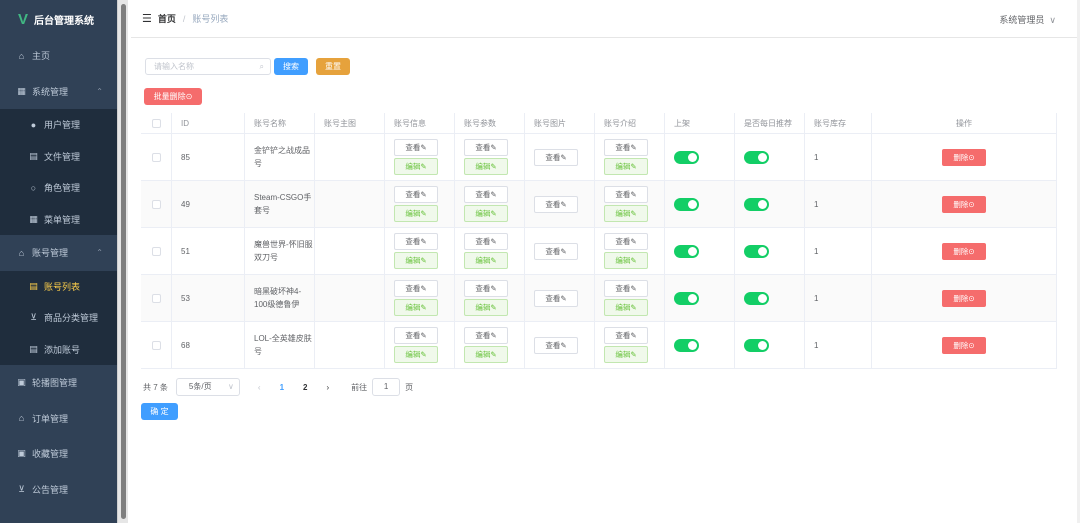 The width and height of the screenshot is (1080, 523). What do you see at coordinates (58, 219) in the screenshot?
I see `sidebar-item-5: ▦ 菜单管理` at bounding box center [58, 219].